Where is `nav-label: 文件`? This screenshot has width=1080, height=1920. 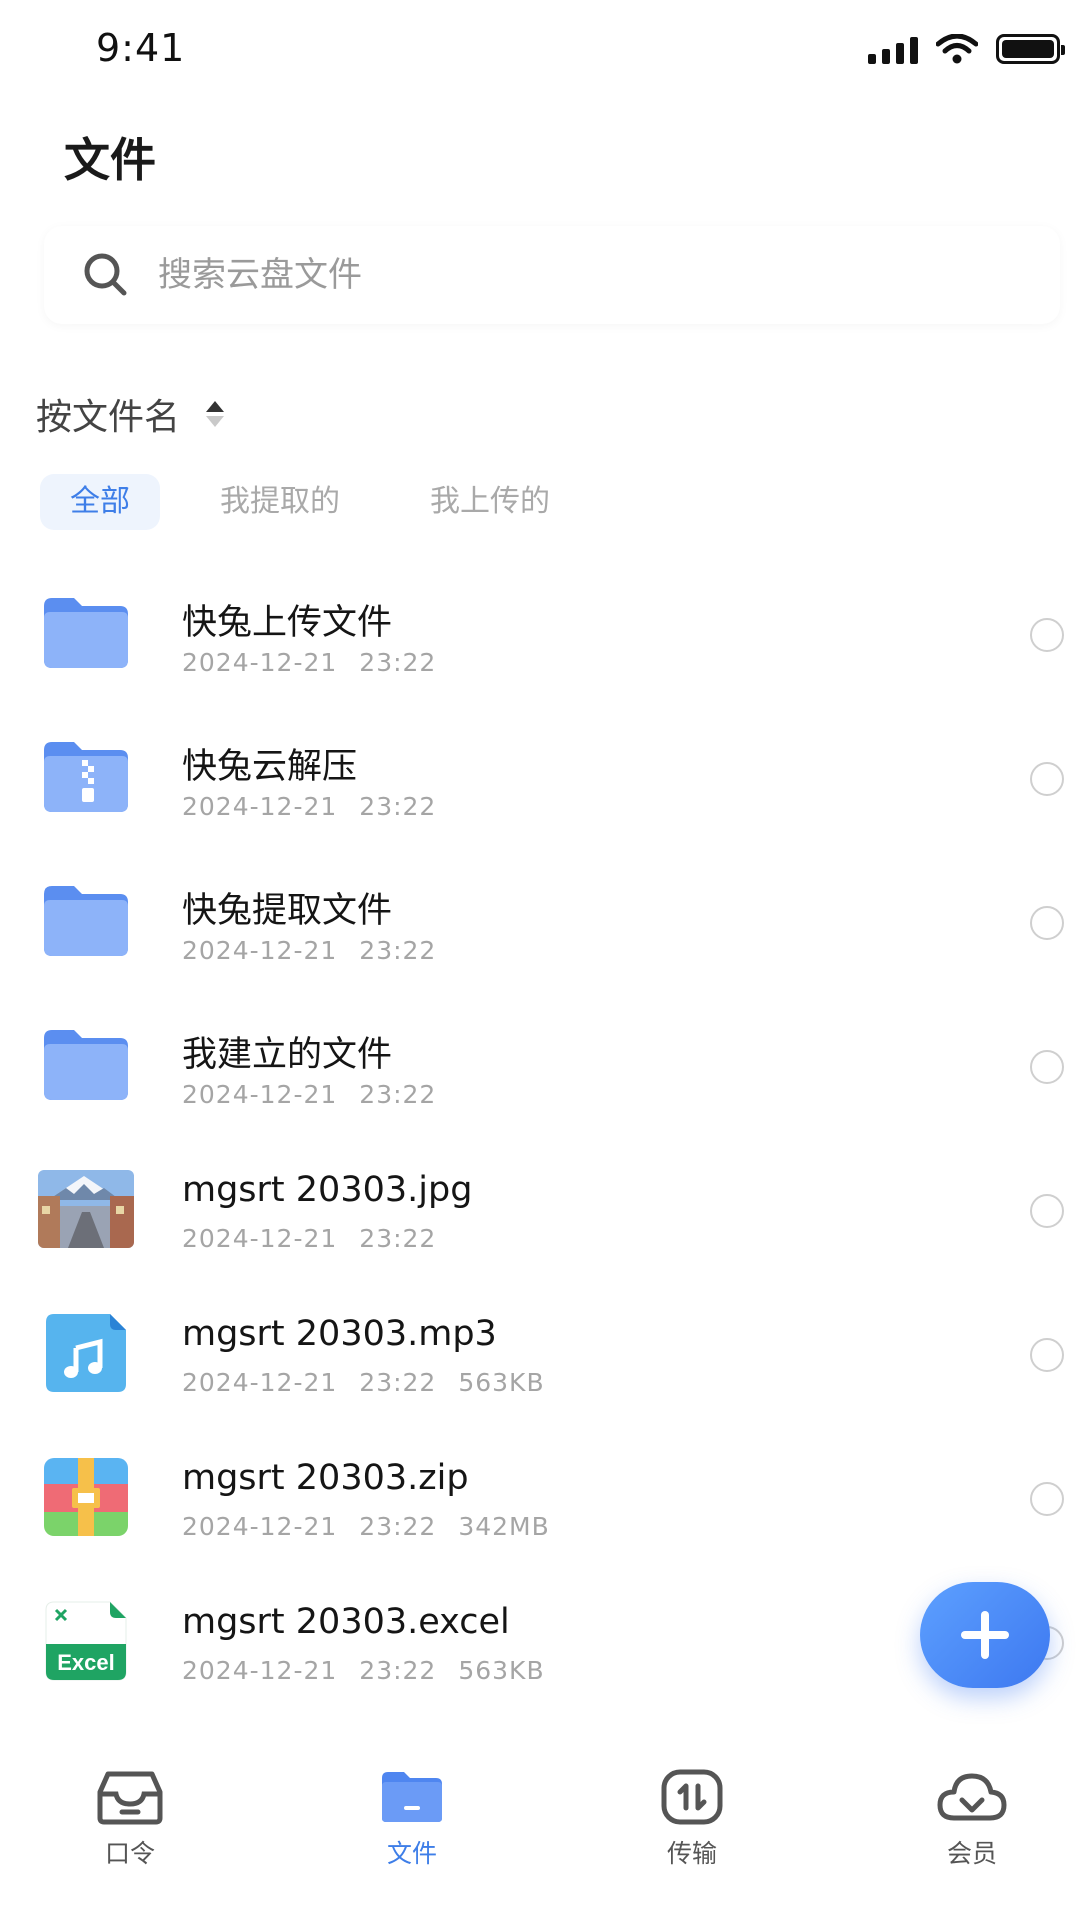 nav-label: 文件 is located at coordinates (411, 1853).